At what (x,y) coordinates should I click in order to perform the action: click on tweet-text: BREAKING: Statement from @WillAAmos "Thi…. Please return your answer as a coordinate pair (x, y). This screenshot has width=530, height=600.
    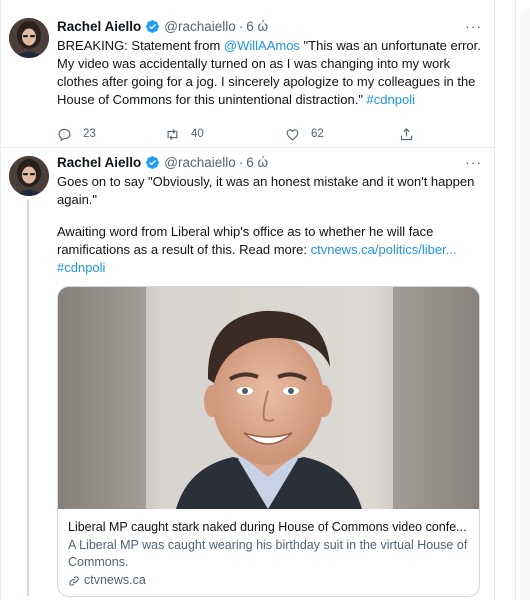
    Looking at the image, I should click on (269, 73).